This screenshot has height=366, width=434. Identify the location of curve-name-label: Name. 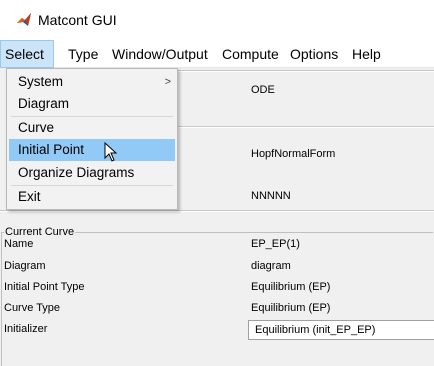
(19, 244).